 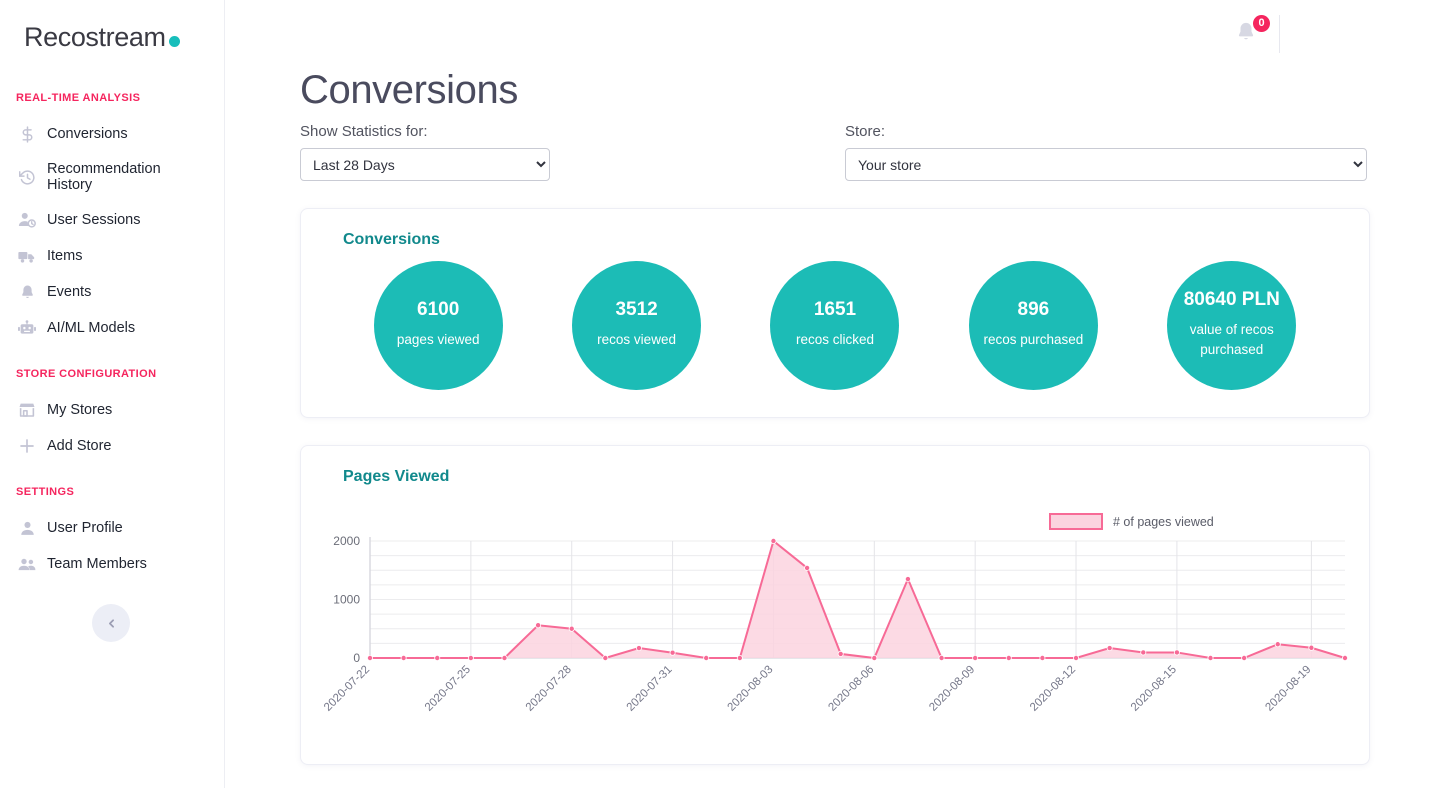 What do you see at coordinates (347, 689) in the screenshot?
I see `x-axis-tick-label: 2020-07-22` at bounding box center [347, 689].